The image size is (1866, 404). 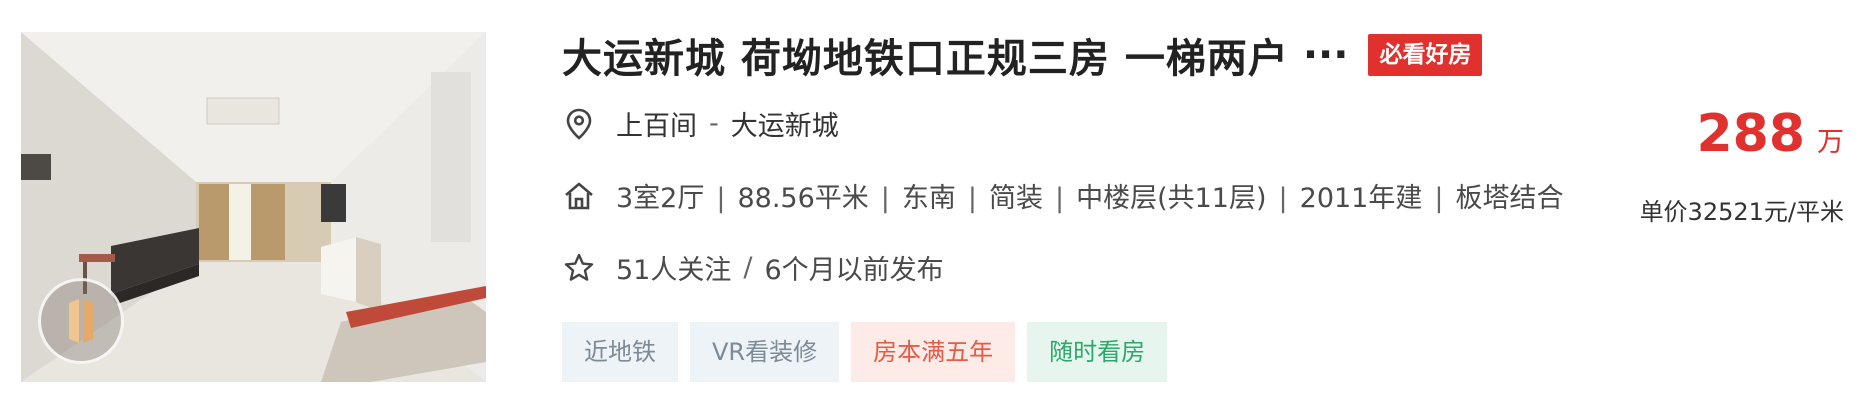 I want to click on total-price: 288 万, so click(x=1770, y=134).